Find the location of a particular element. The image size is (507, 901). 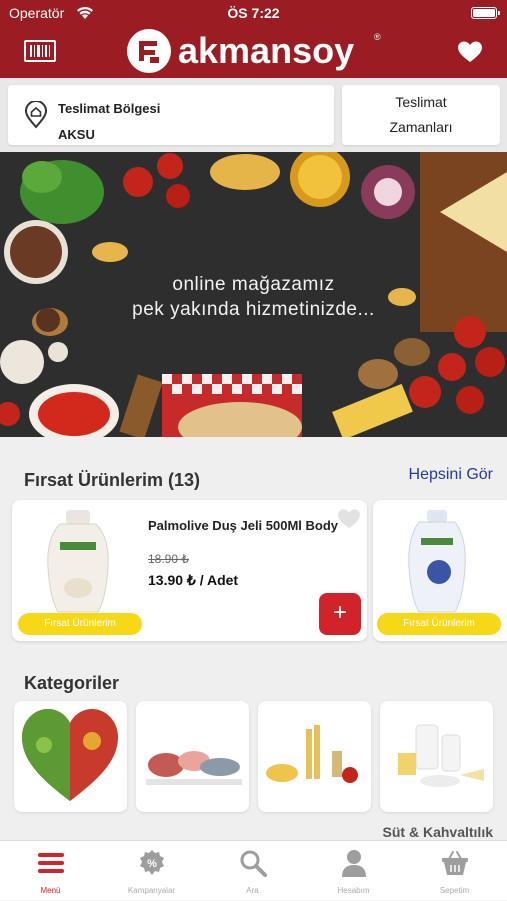

delivery-bar: Teslimat Bölgesi AKSU Teslimat Zamanları is located at coordinates (253, 115).